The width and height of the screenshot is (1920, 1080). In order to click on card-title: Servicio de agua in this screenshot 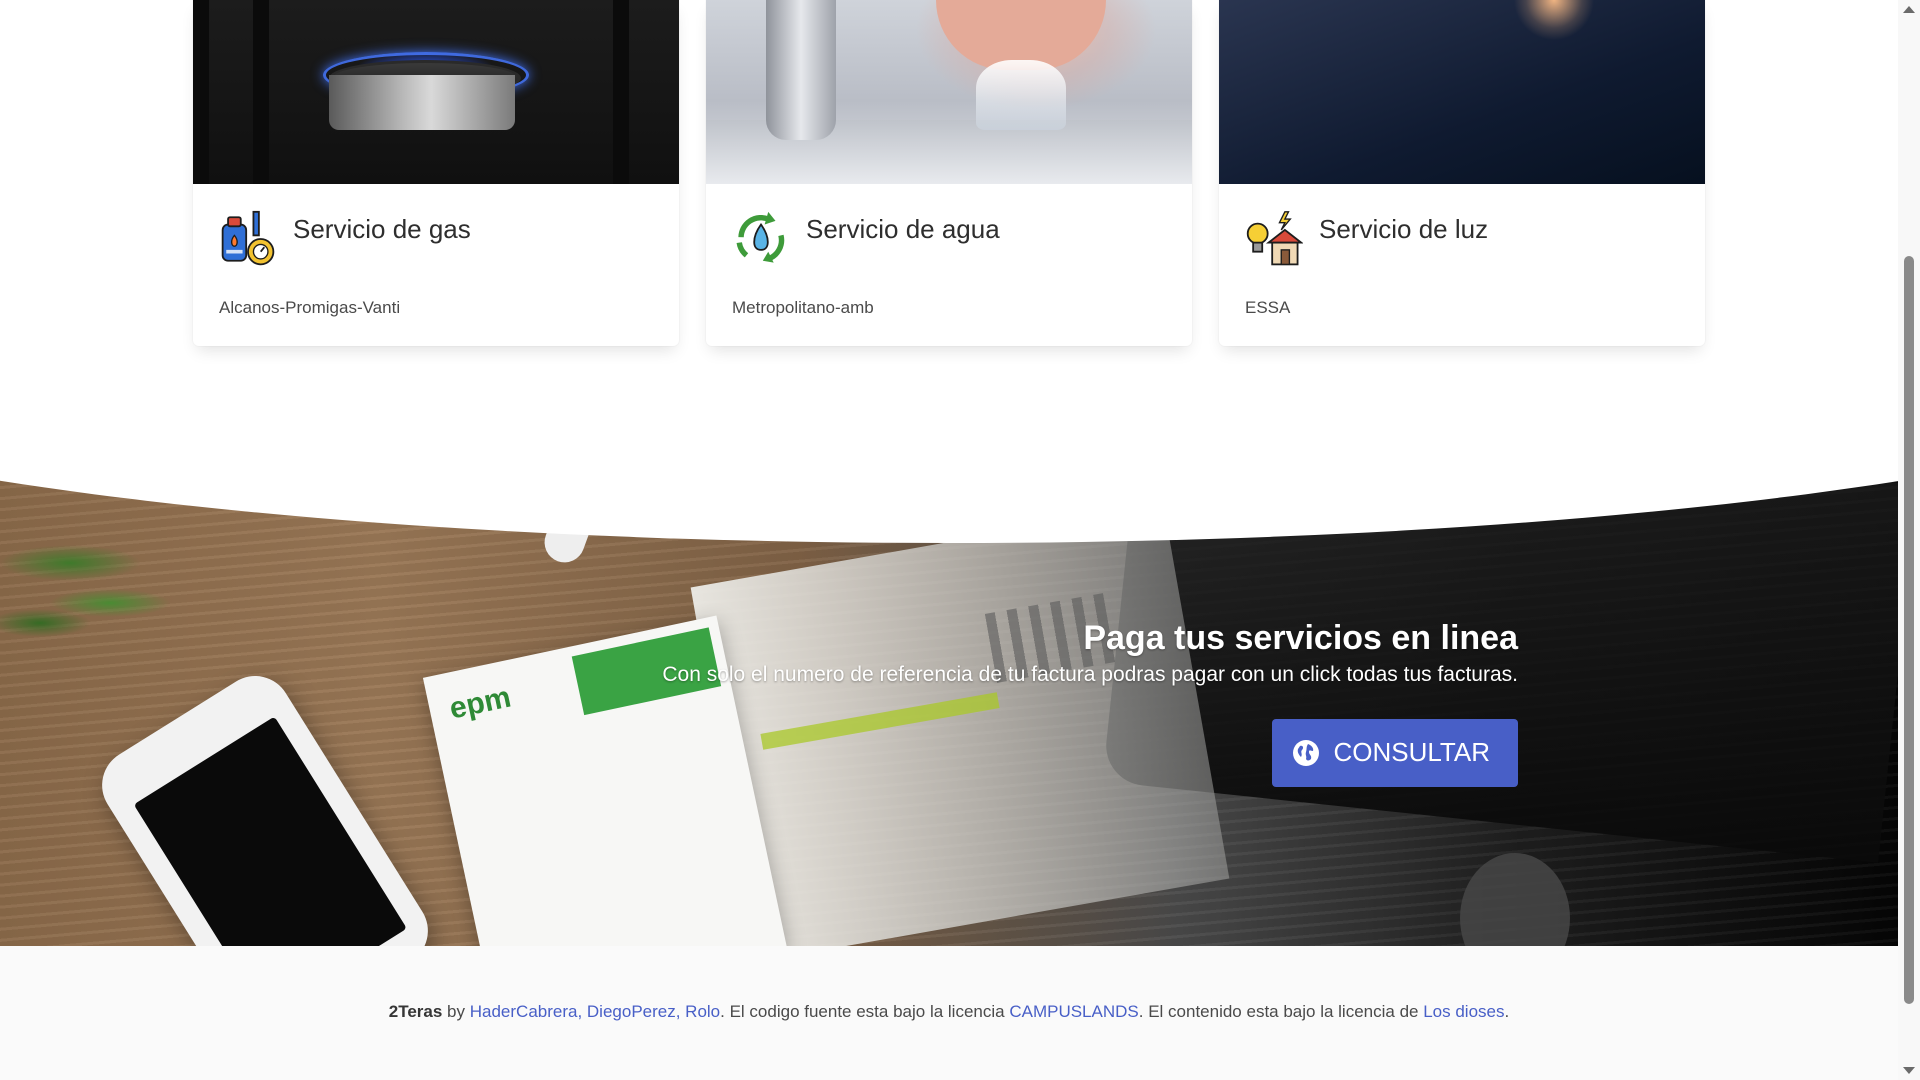, I will do `click(903, 229)`.